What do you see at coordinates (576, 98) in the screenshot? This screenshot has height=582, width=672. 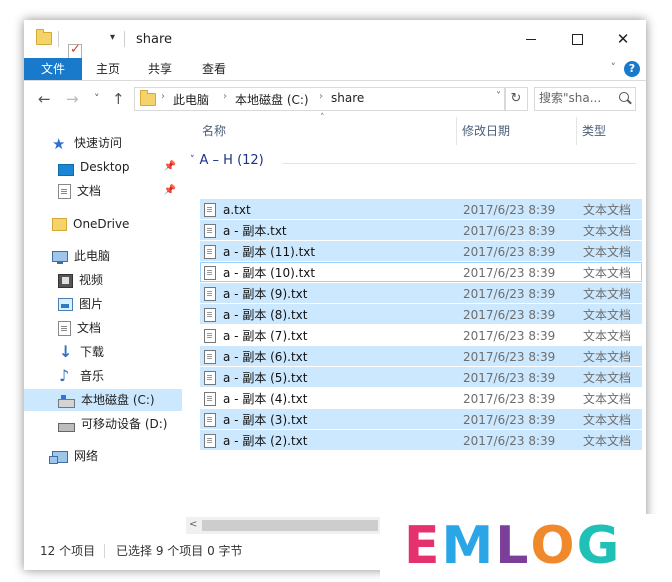 I see `search-input` at bounding box center [576, 98].